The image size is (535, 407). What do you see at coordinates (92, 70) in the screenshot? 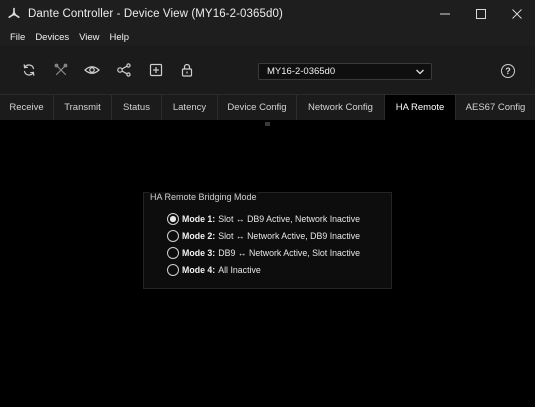
I see `eye-icon` at bounding box center [92, 70].